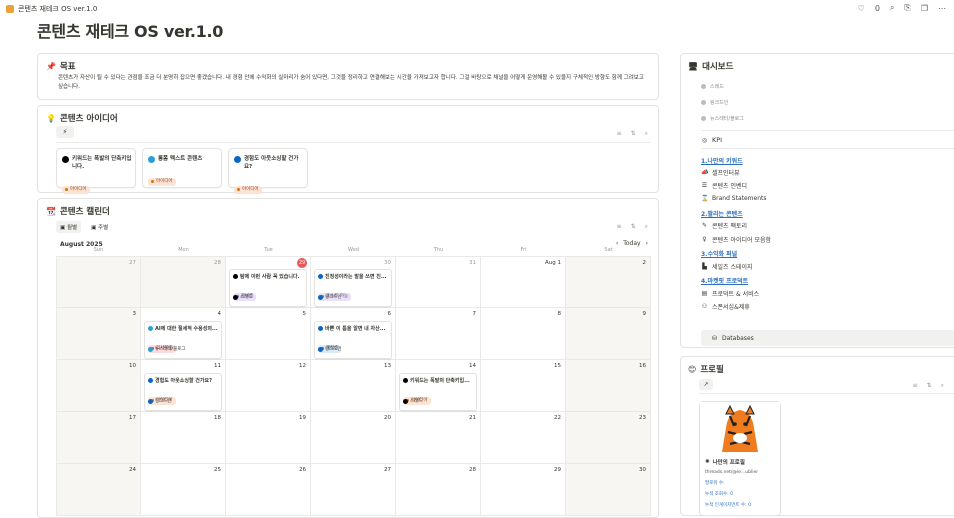 The image size is (954, 518). Describe the element at coordinates (268, 490) in the screenshot. I see `calendar-day-cell: 26` at that location.